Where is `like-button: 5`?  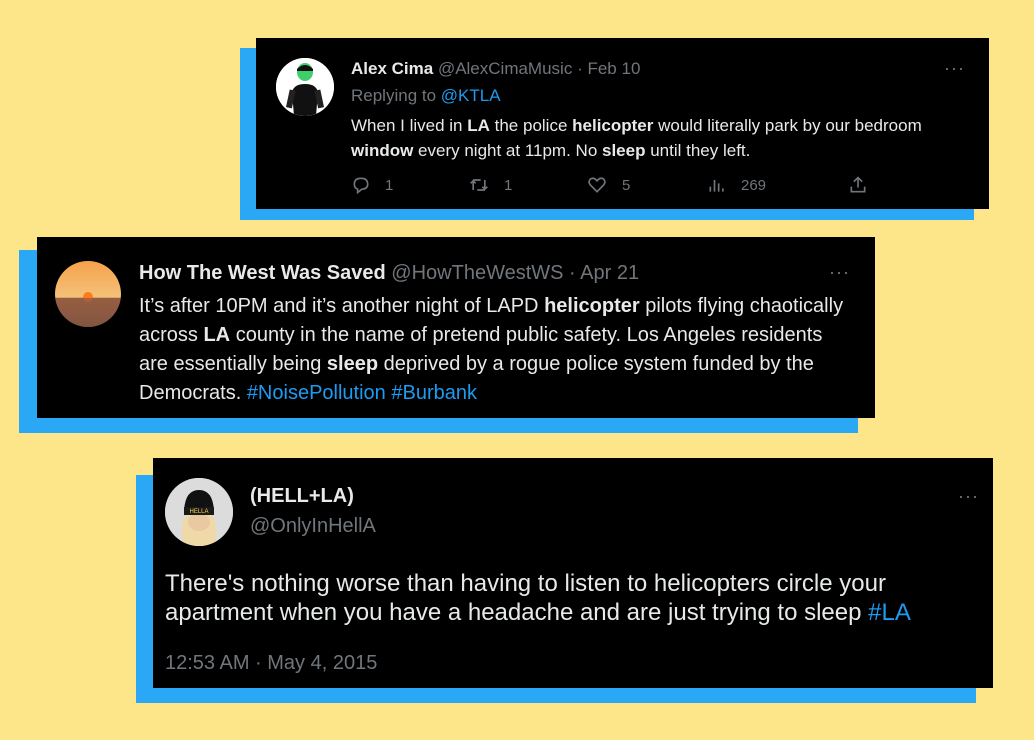
like-button: 5 is located at coordinates (608, 185).